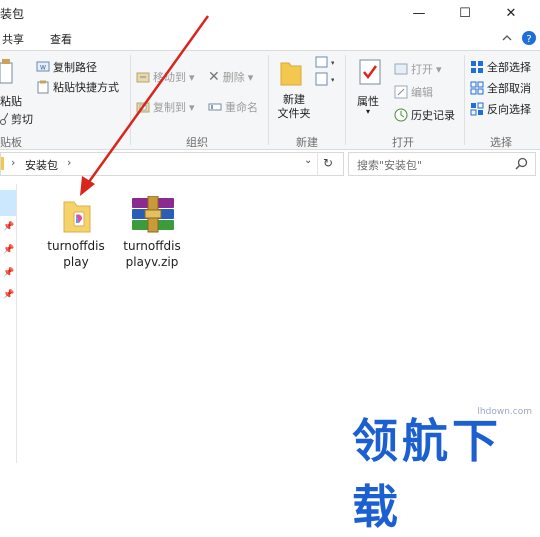 Image resolution: width=540 pixels, height=537 pixels. What do you see at coordinates (241, 107) in the screenshot?
I see `rename-label: 重命名` at bounding box center [241, 107].